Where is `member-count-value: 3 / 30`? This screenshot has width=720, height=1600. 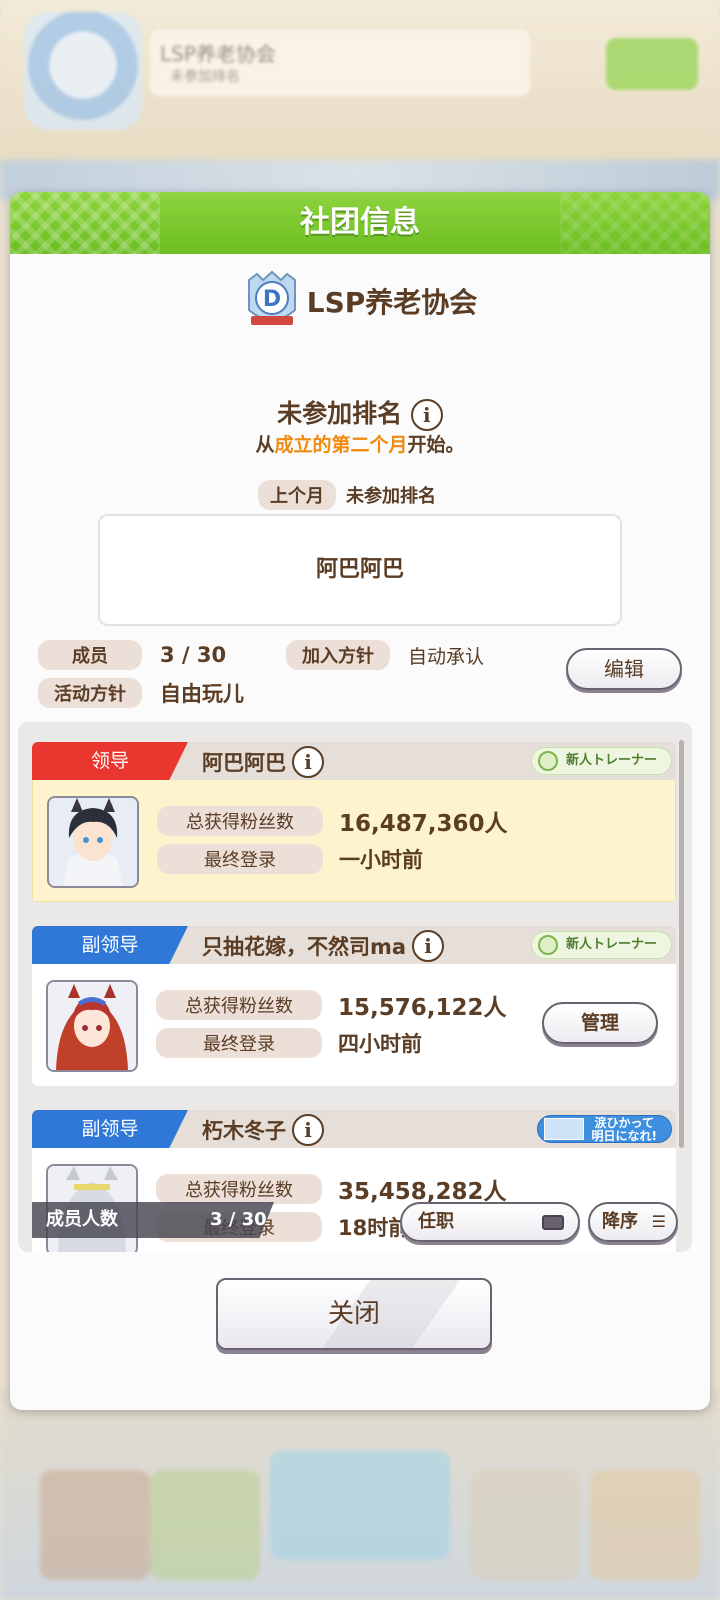 member-count-value: 3 / 30 is located at coordinates (238, 1219).